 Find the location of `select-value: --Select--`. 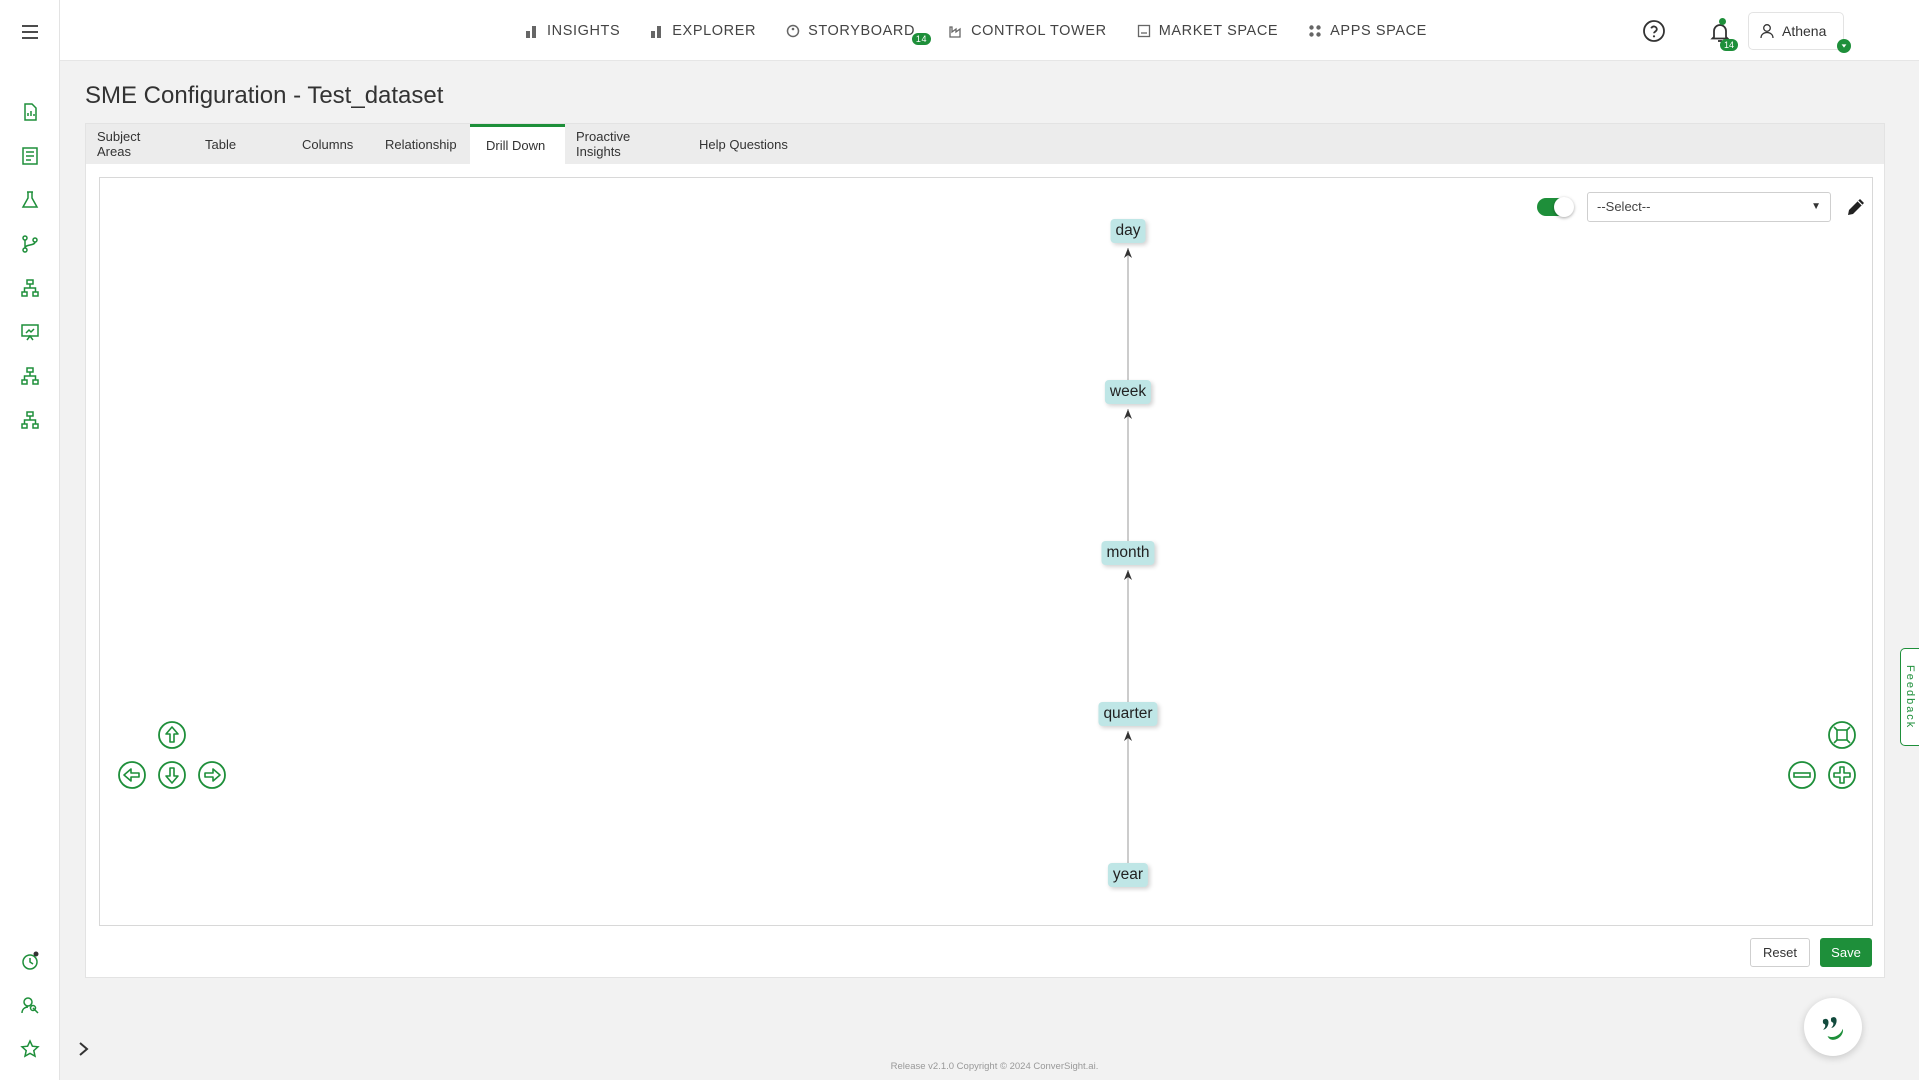

select-value: --Select-- is located at coordinates (1624, 206).